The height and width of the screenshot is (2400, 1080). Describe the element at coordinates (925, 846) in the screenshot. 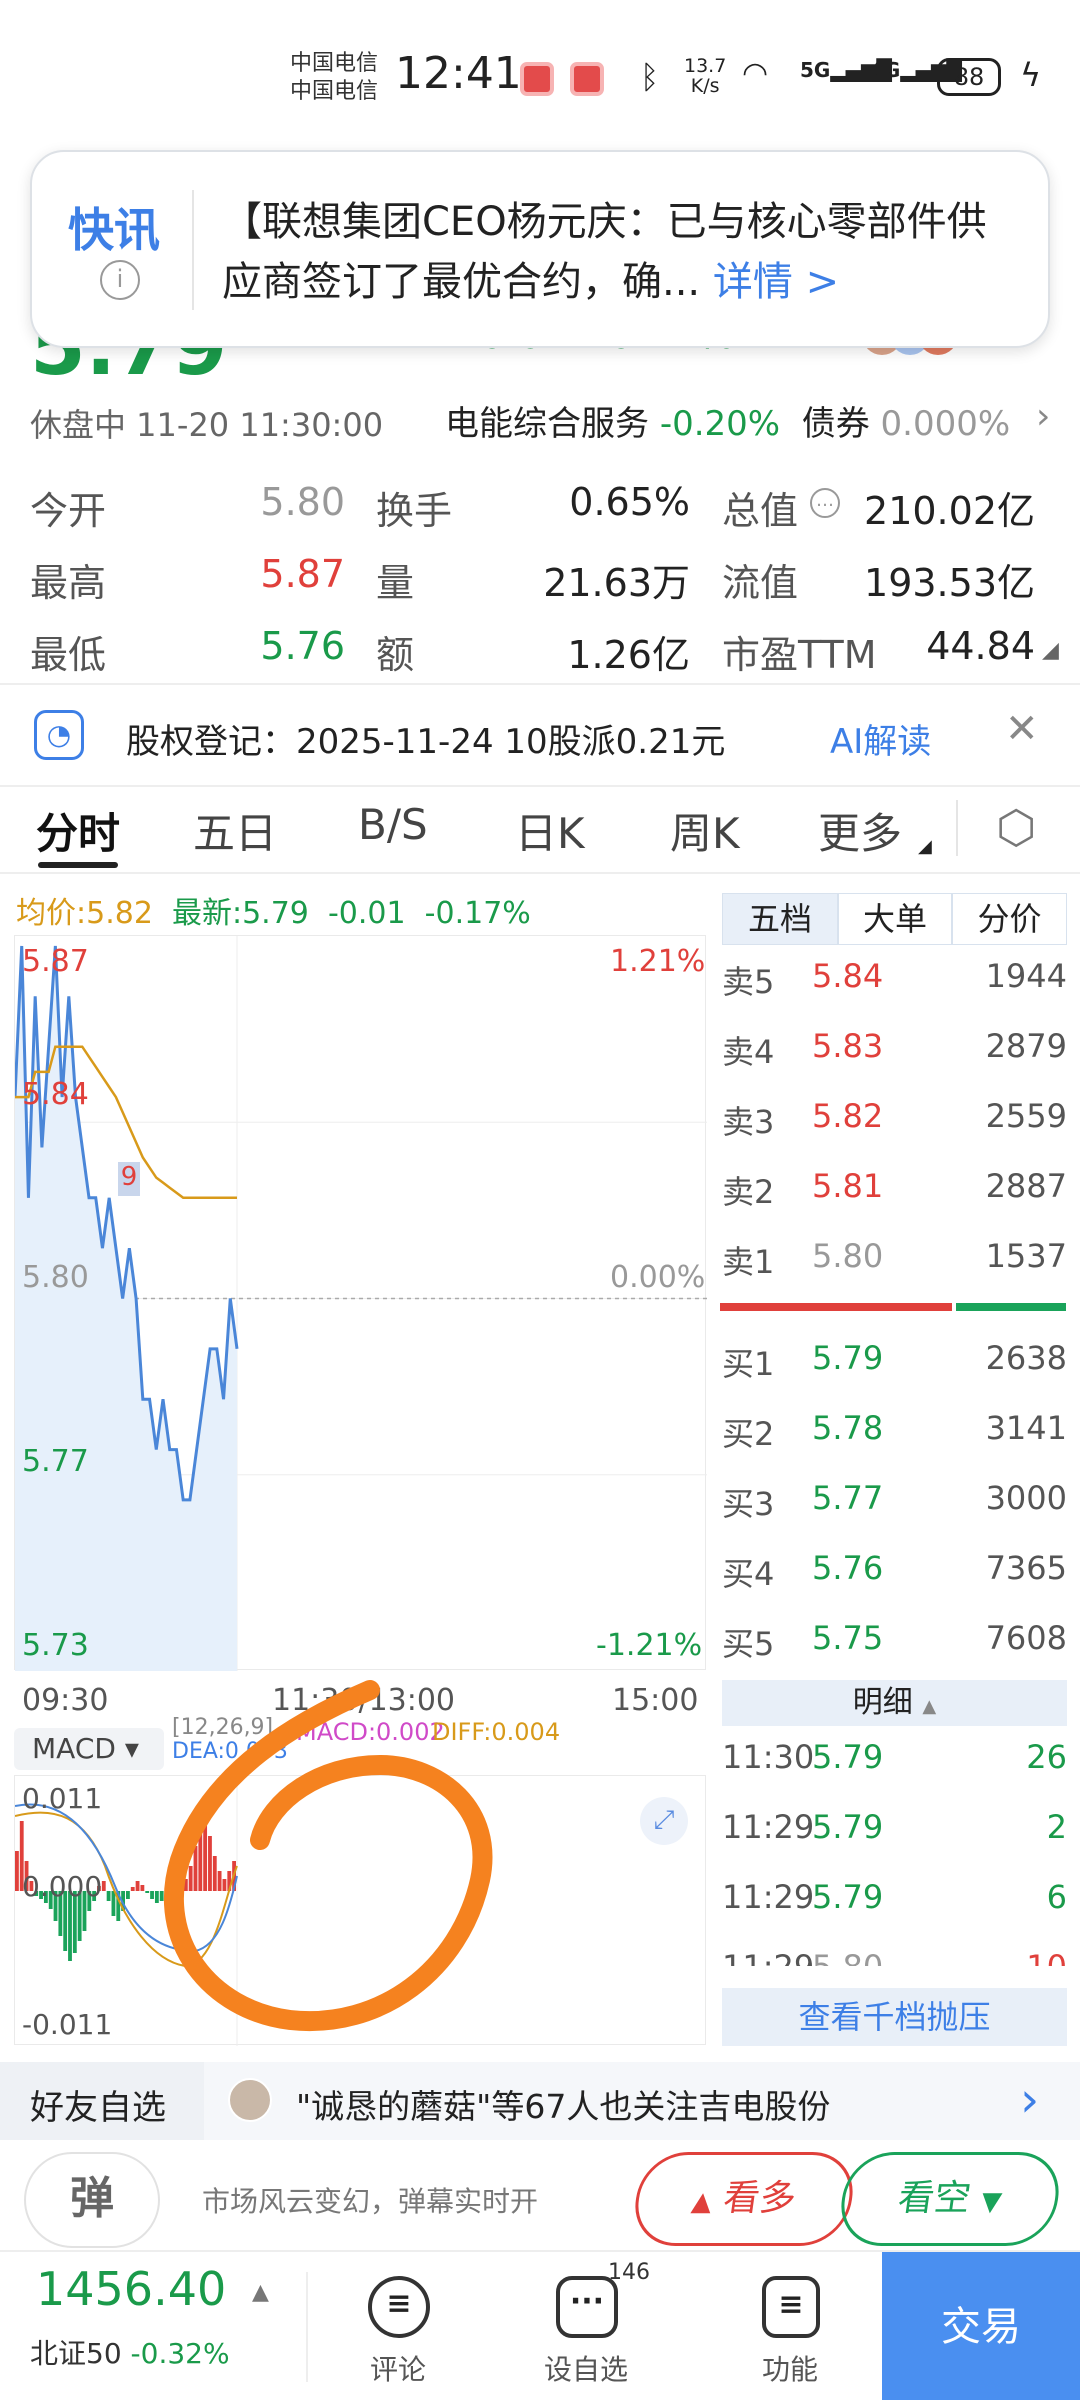

I see `dropdown-triangle-icon: ◢` at that location.